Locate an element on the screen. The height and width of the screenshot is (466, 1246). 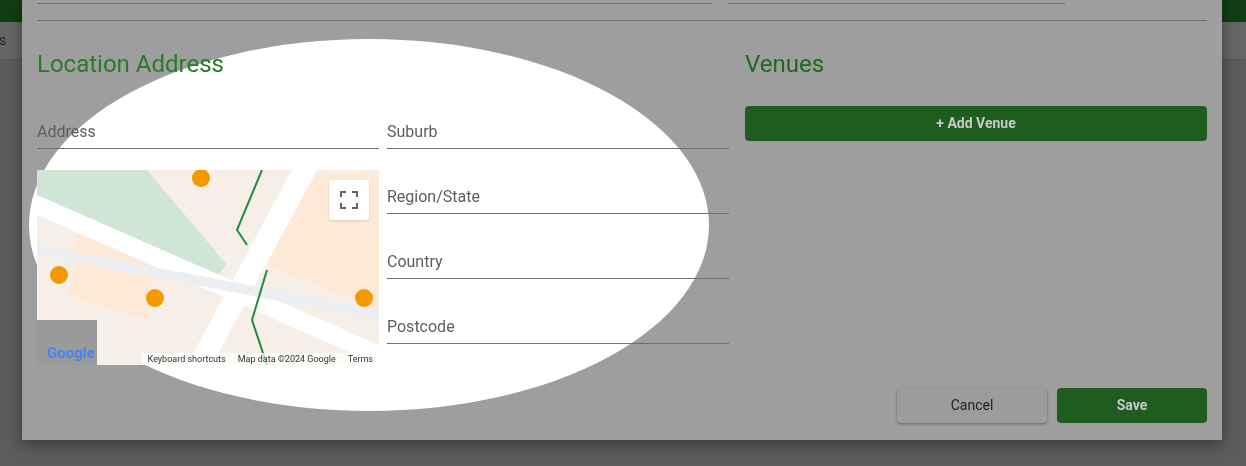
save-button: Save is located at coordinates (1132, 405).